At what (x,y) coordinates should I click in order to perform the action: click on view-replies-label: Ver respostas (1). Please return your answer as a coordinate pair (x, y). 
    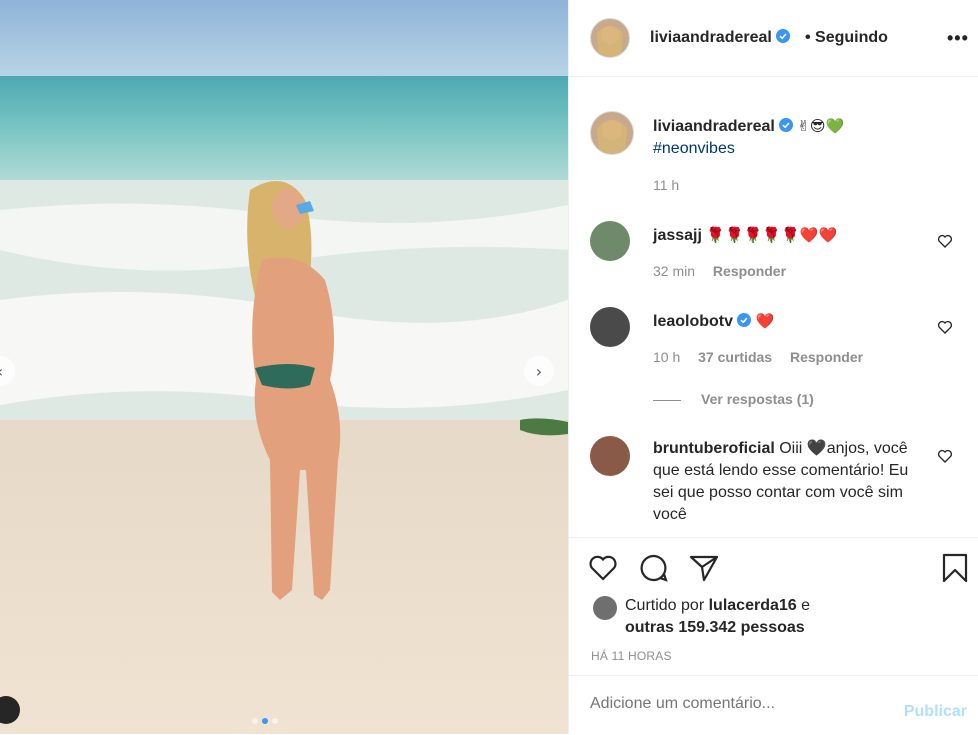
    Looking at the image, I should click on (757, 399).